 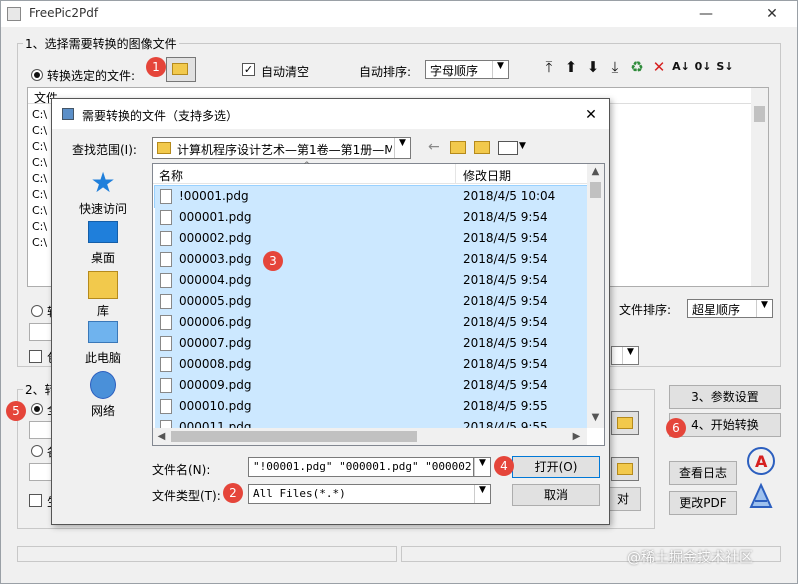 What do you see at coordinates (370, 172) in the screenshot?
I see `file-list-header: 名称 ^ 修改日期` at bounding box center [370, 172].